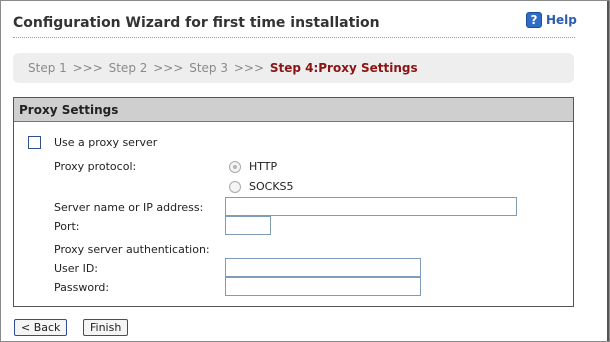 This screenshot has width=610, height=342. I want to click on use-proxy-checkbox, so click(34, 142).